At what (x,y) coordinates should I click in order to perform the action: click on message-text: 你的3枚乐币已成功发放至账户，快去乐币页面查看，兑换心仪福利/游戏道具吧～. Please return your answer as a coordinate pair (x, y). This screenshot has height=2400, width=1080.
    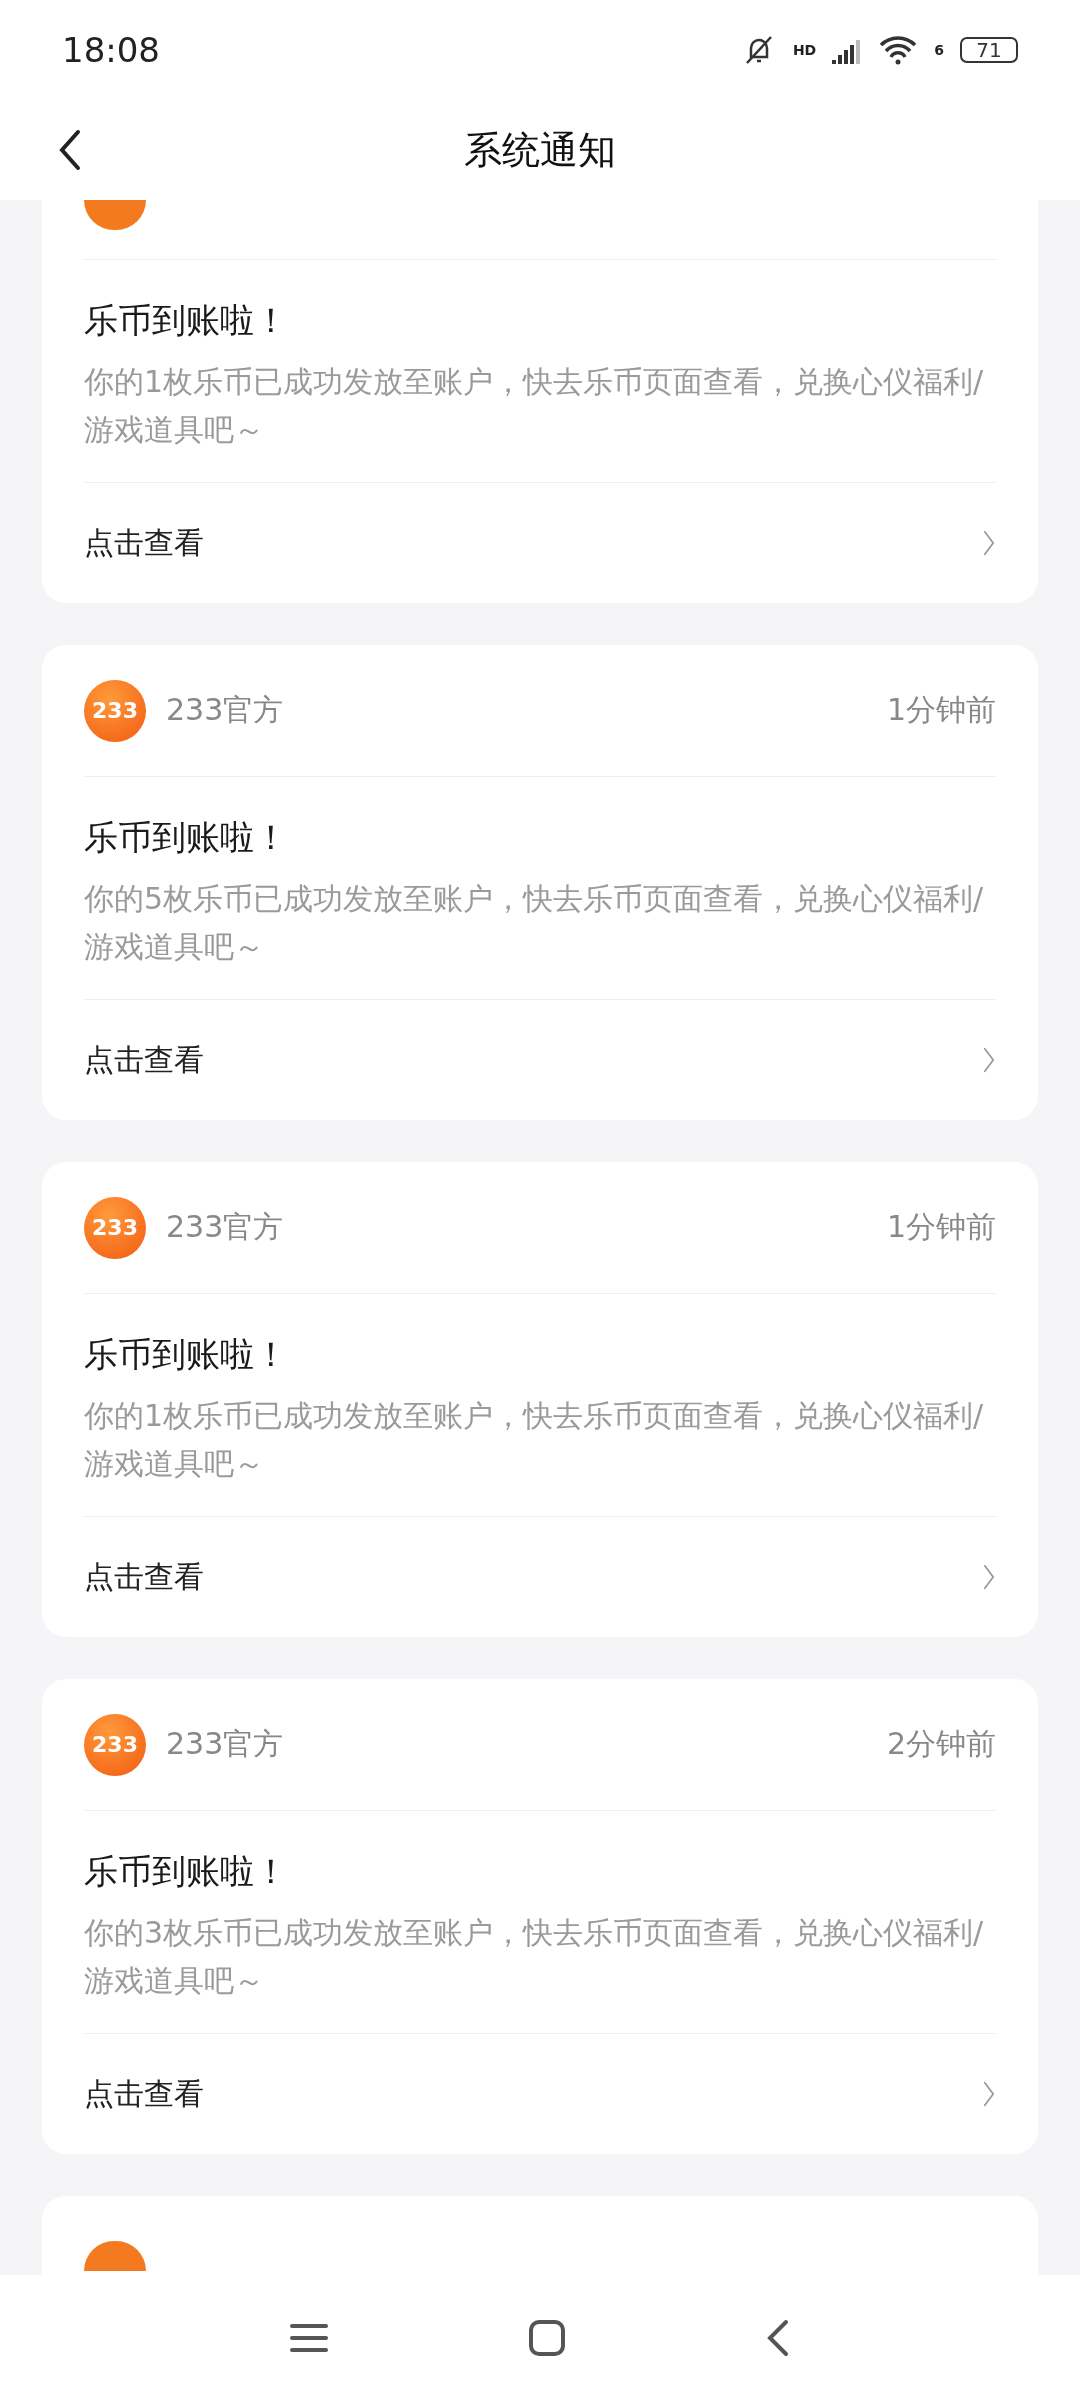
    Looking at the image, I should click on (534, 1957).